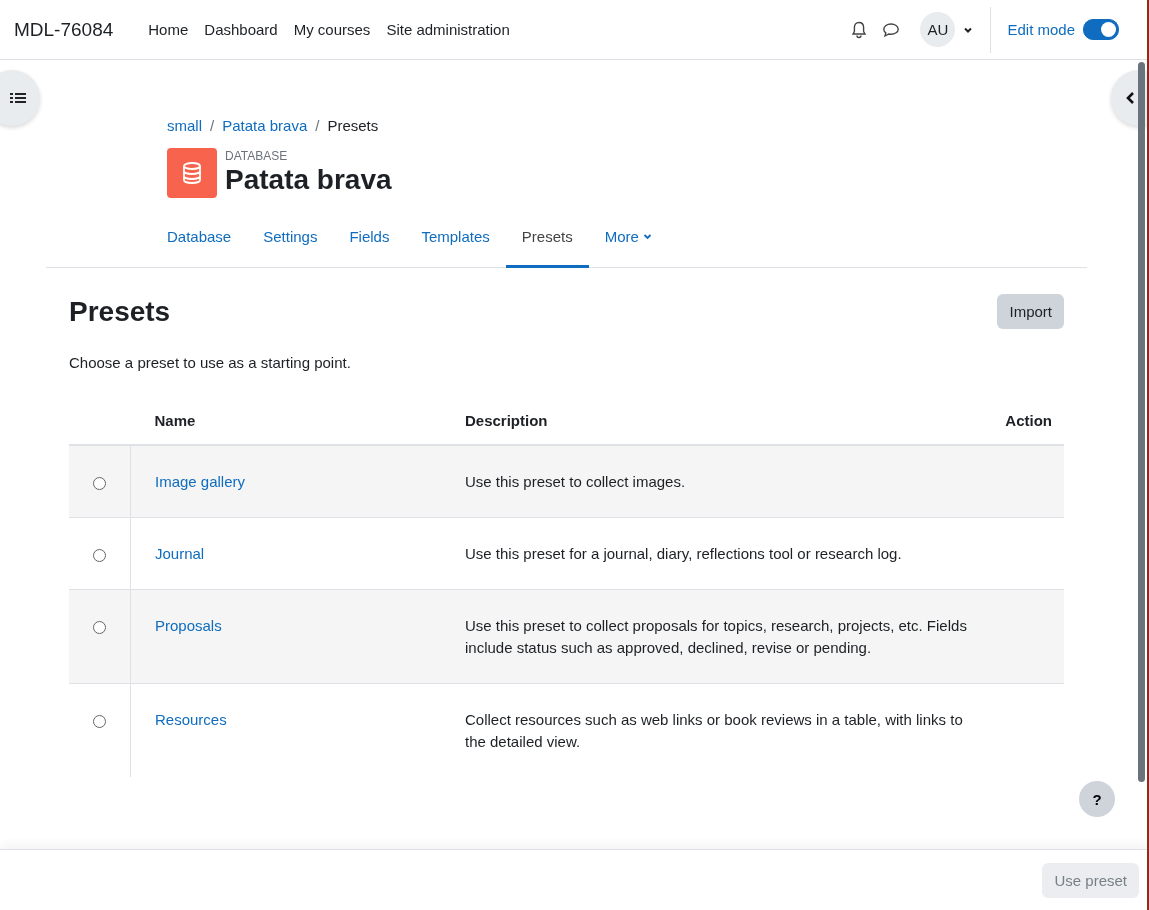  What do you see at coordinates (714, 730) in the screenshot?
I see `preset-description: Collect resources such as web links or book reviews in a table, with links to the detailed view.` at bounding box center [714, 730].